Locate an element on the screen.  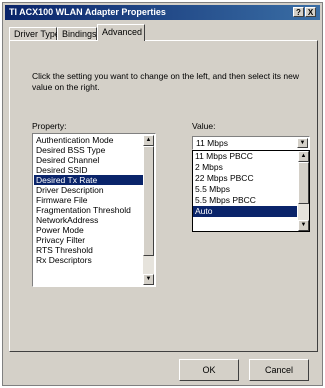
cancel-button: Cancel is located at coordinates (279, 370).